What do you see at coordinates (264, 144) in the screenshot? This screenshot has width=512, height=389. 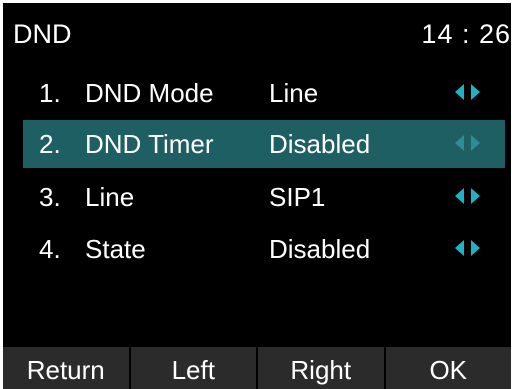 I see `menu-item-dnd-timer: 2. DND Timer Disabled` at bounding box center [264, 144].